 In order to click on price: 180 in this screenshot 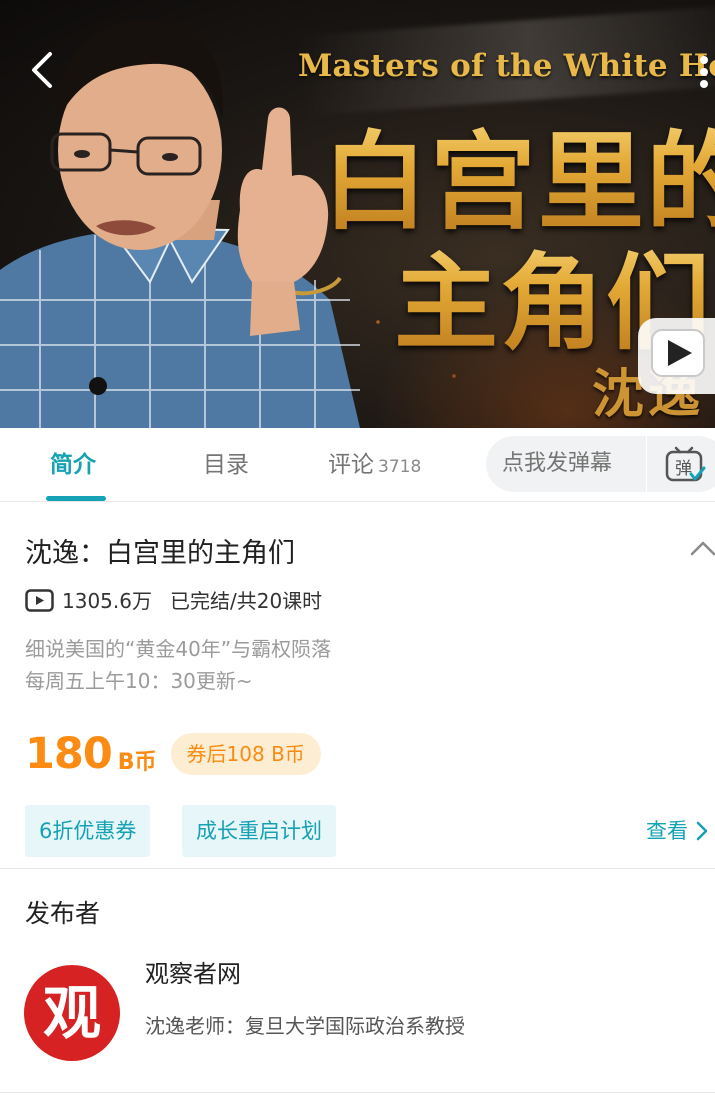, I will do `click(69, 754)`.